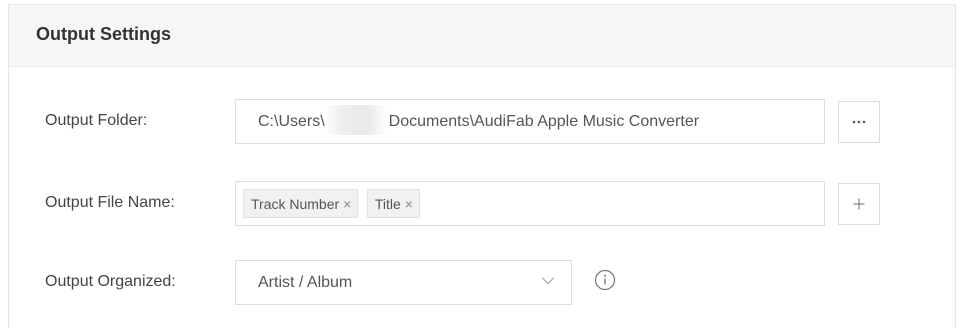 The image size is (965, 329). I want to click on info-icon, so click(605, 280).